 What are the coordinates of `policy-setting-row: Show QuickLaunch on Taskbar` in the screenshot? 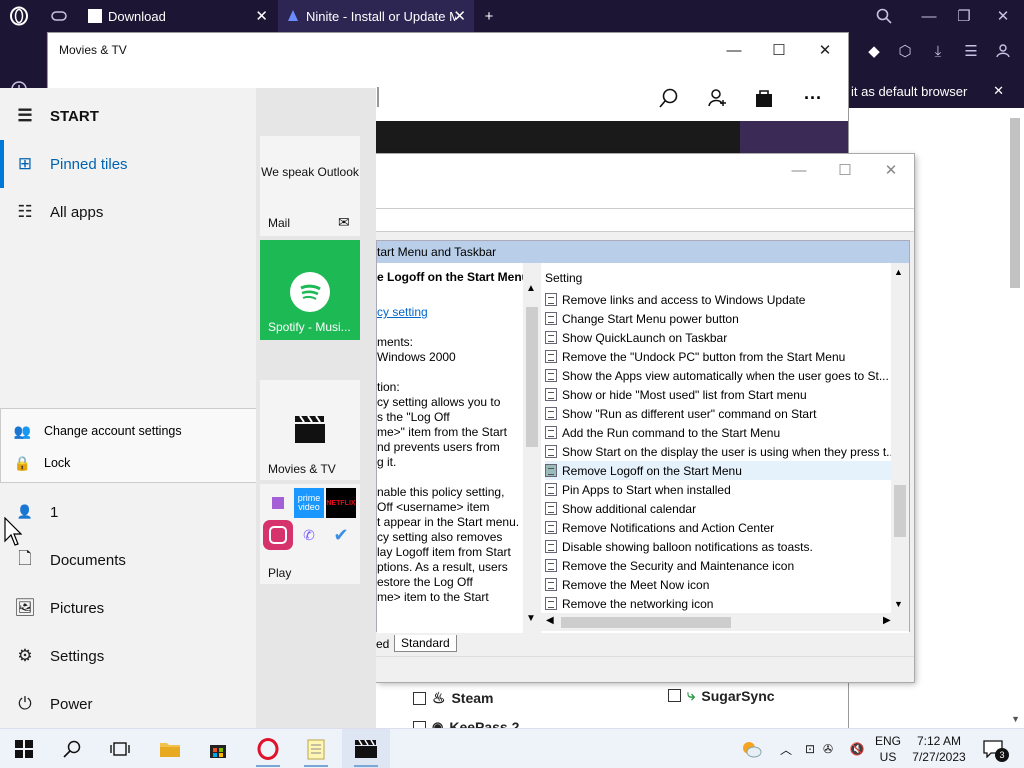 It's located at (718, 337).